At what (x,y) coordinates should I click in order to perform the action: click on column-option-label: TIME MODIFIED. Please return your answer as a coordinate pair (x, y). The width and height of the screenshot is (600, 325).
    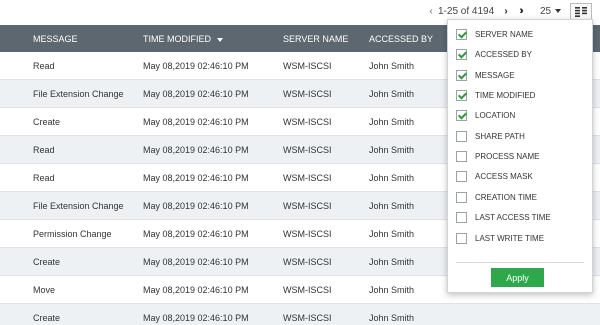
    Looking at the image, I should click on (505, 95).